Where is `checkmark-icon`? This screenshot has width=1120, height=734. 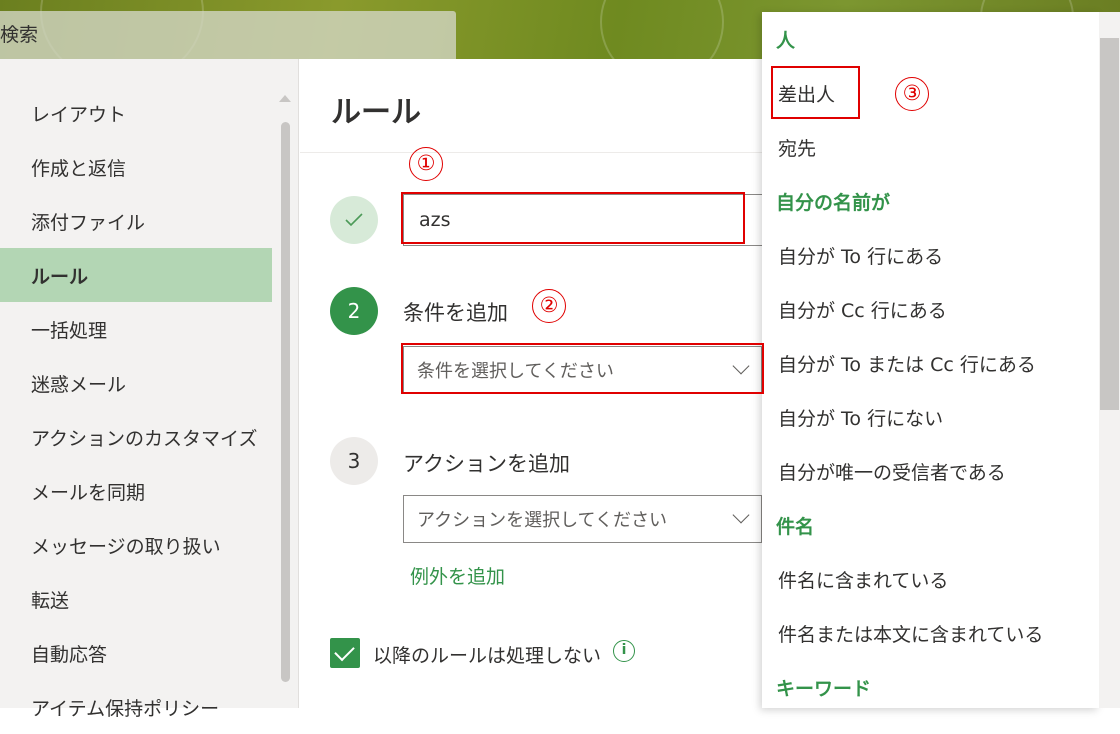 checkmark-icon is located at coordinates (344, 651).